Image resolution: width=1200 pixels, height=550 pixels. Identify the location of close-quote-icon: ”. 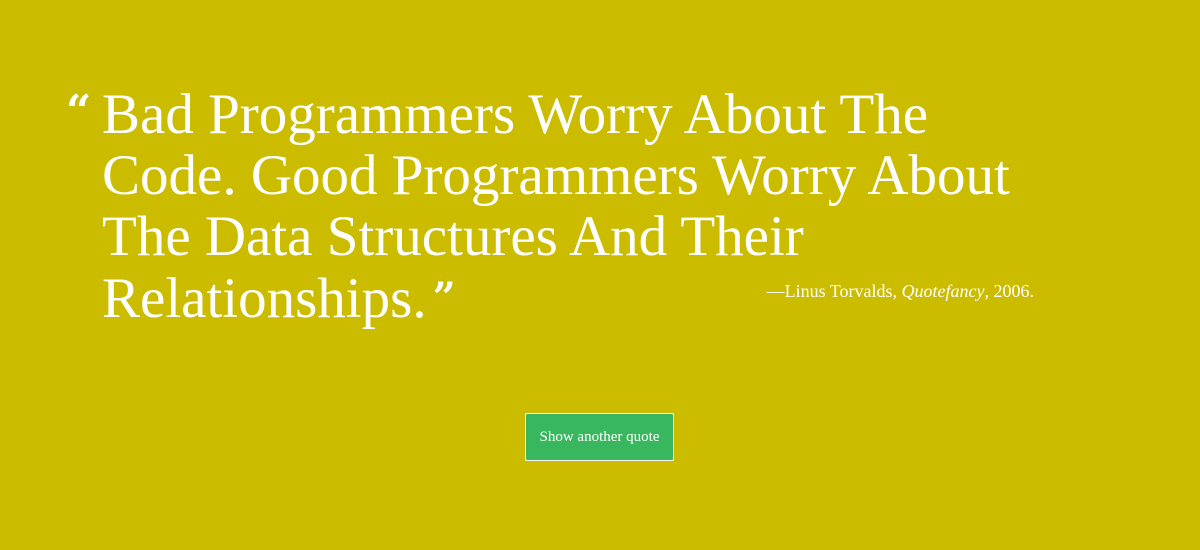
(444, 297).